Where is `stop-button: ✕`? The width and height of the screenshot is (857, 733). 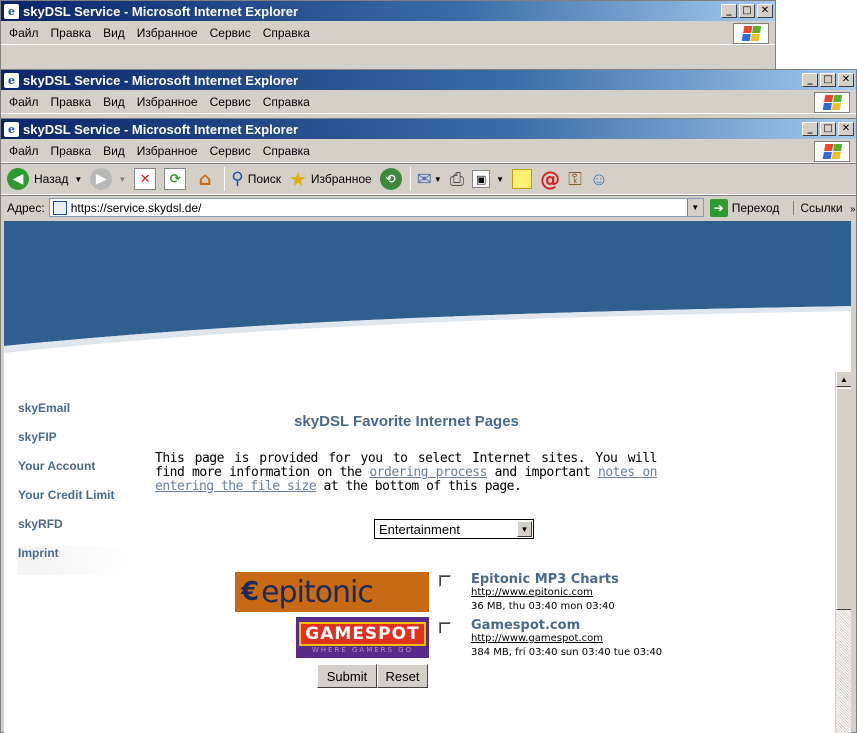
stop-button: ✕ is located at coordinates (145, 179).